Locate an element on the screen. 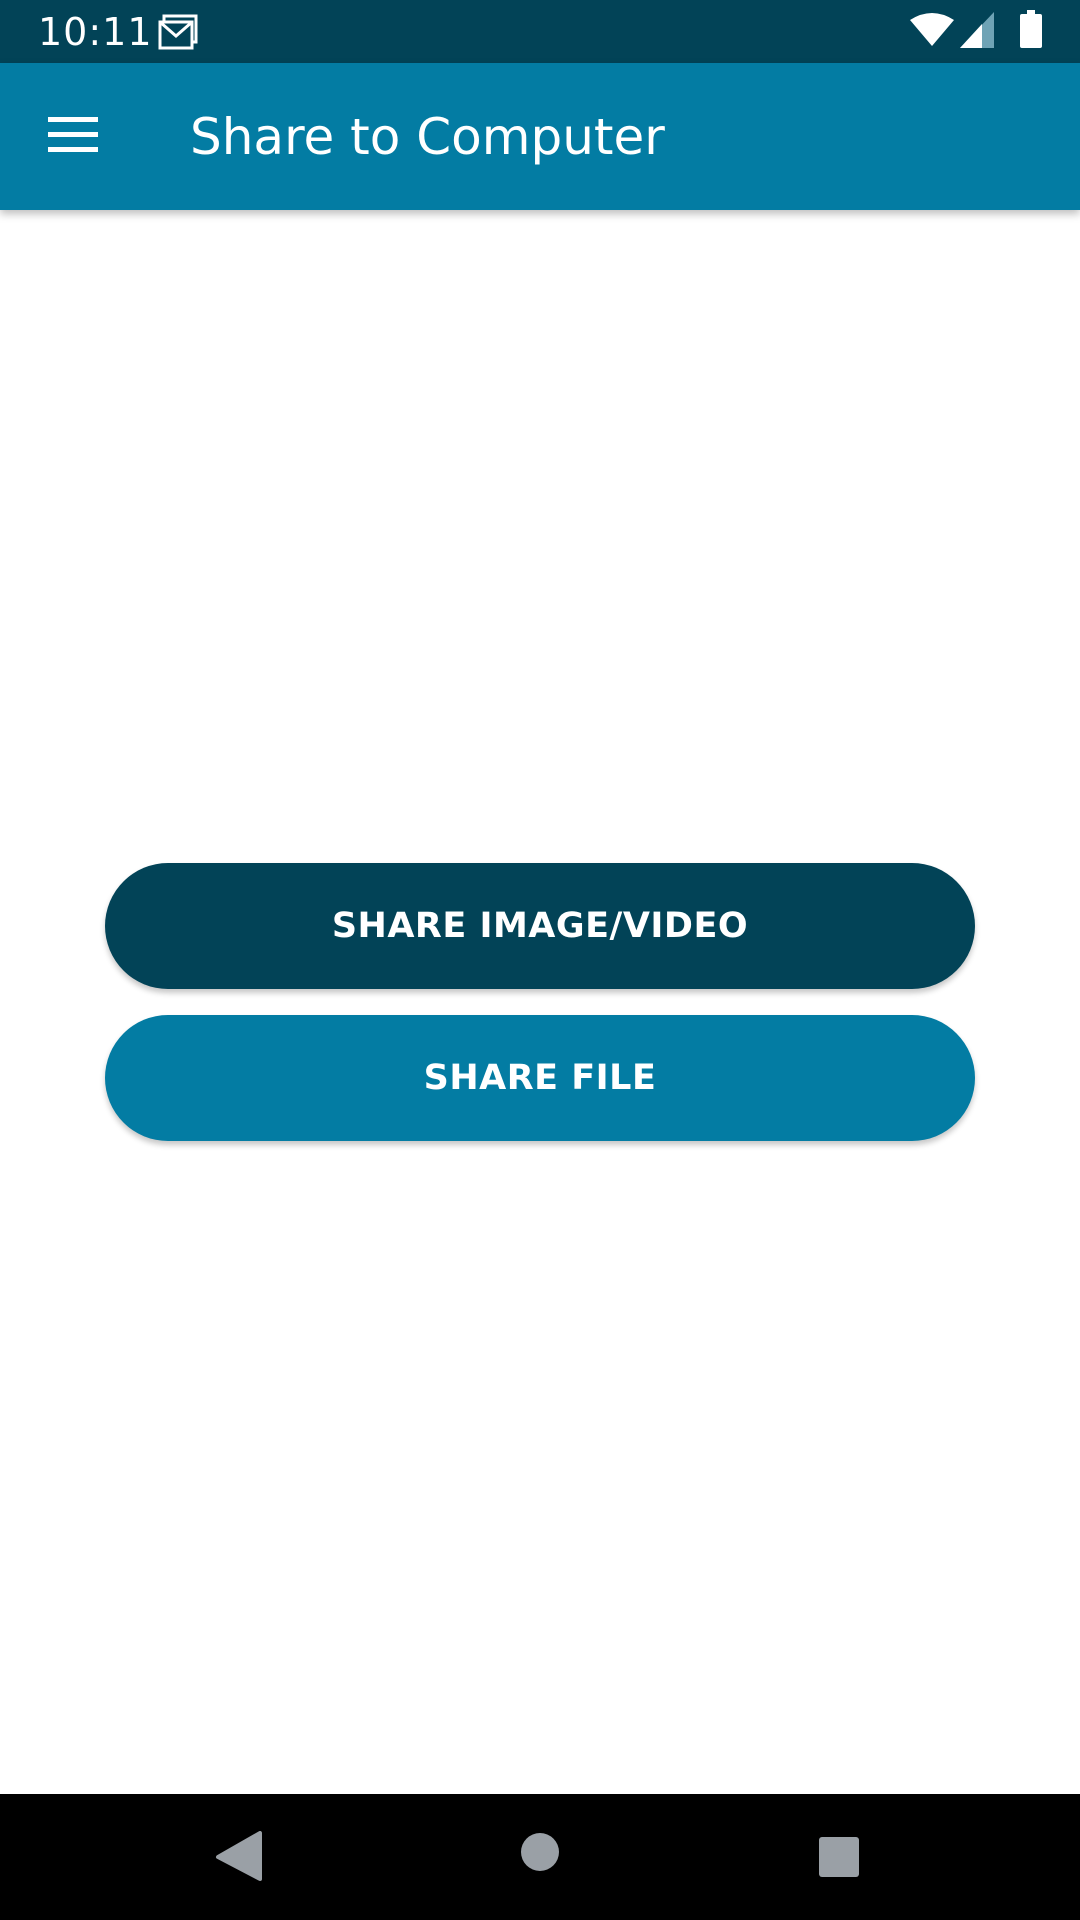  cell-signal-icon is located at coordinates (977, 30).